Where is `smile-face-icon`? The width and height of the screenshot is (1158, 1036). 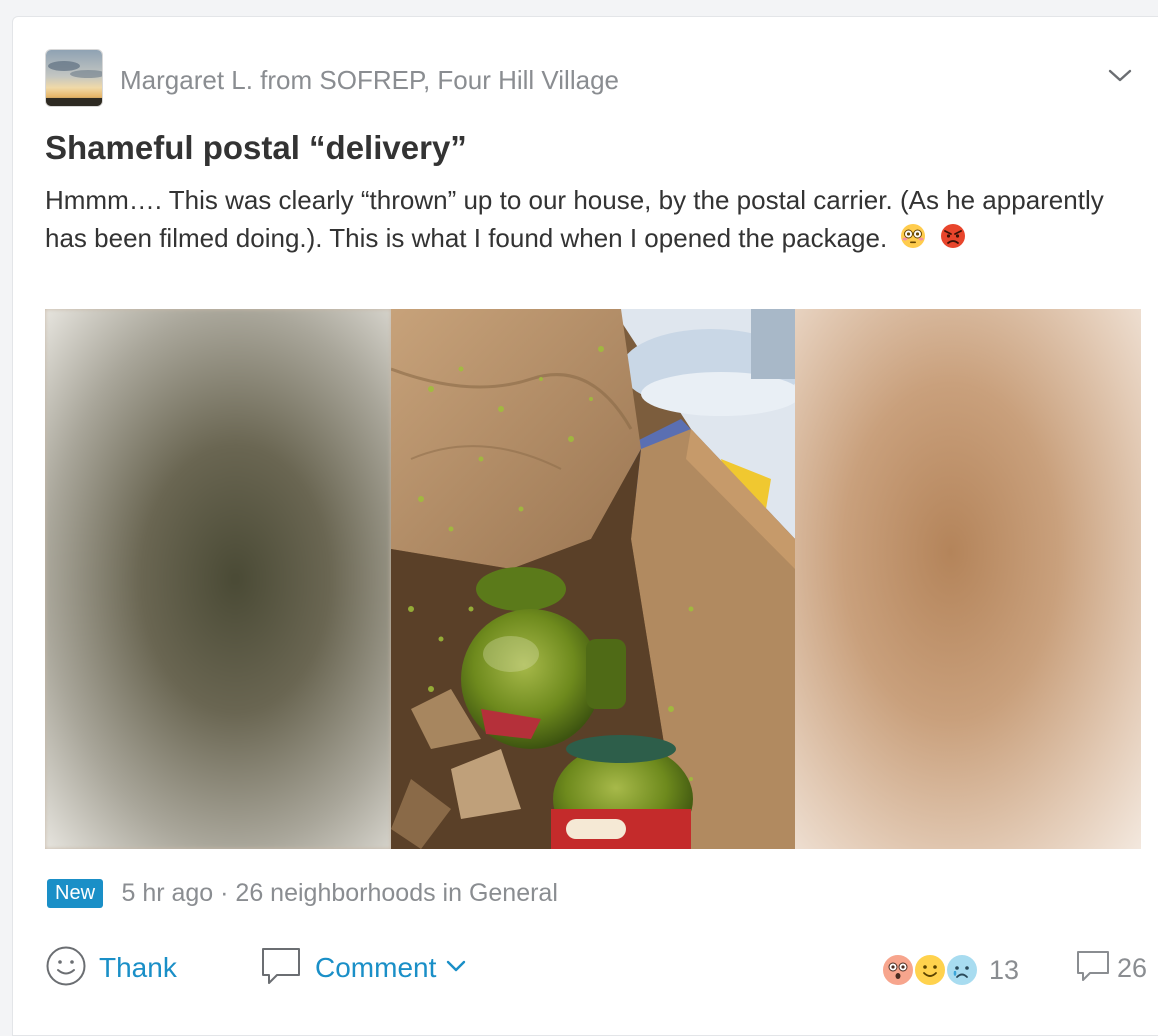
smile-face-icon is located at coordinates (930, 970).